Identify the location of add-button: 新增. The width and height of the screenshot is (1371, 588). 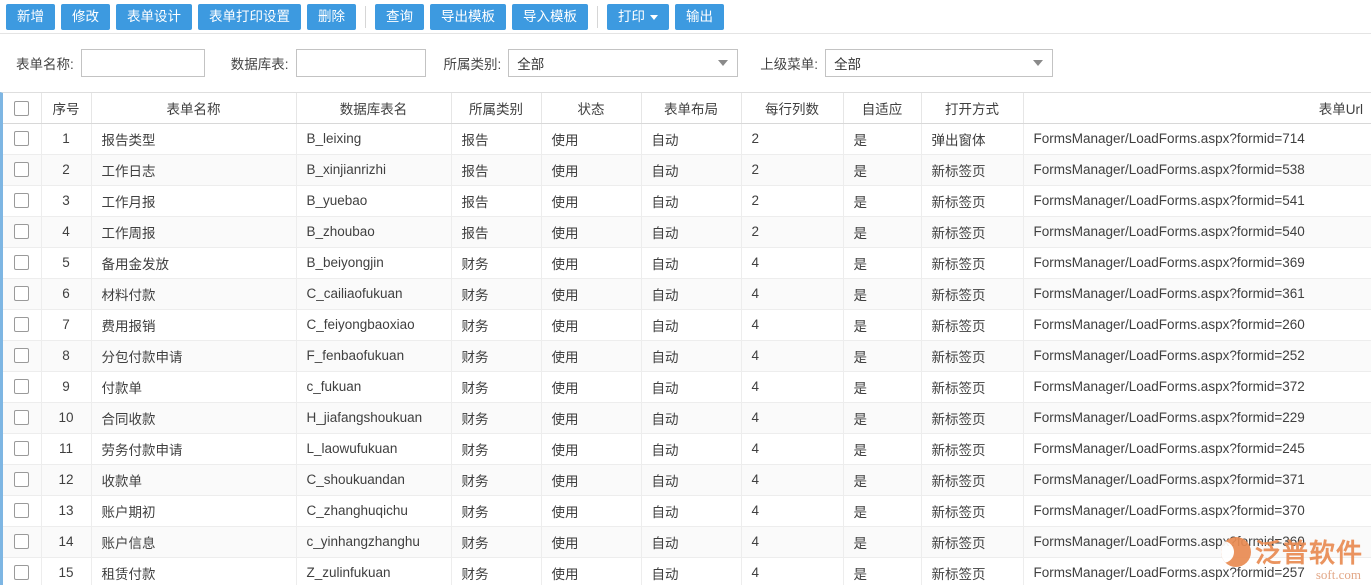
(30, 16).